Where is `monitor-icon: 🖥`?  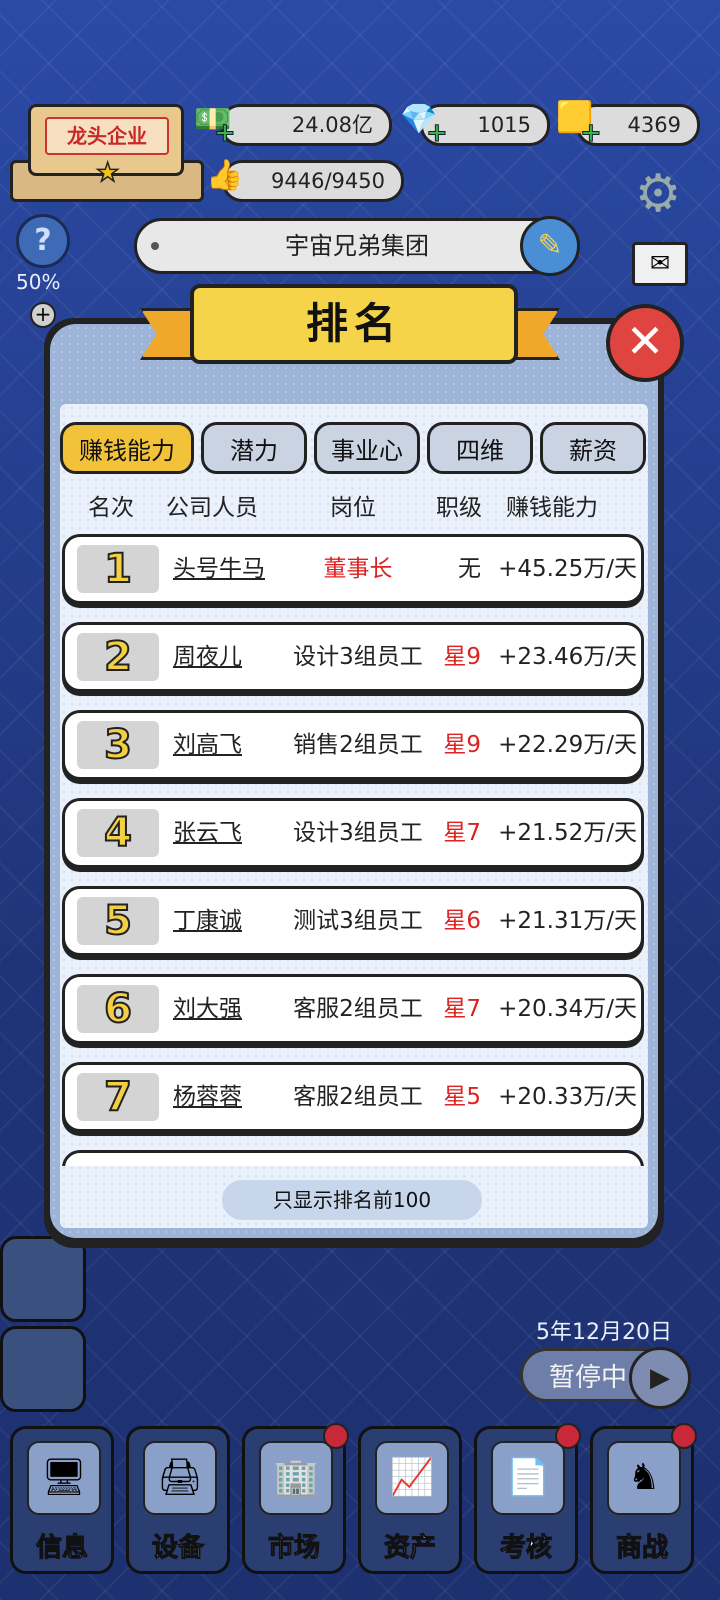
monitor-icon: 🖥 is located at coordinates (64, 1478).